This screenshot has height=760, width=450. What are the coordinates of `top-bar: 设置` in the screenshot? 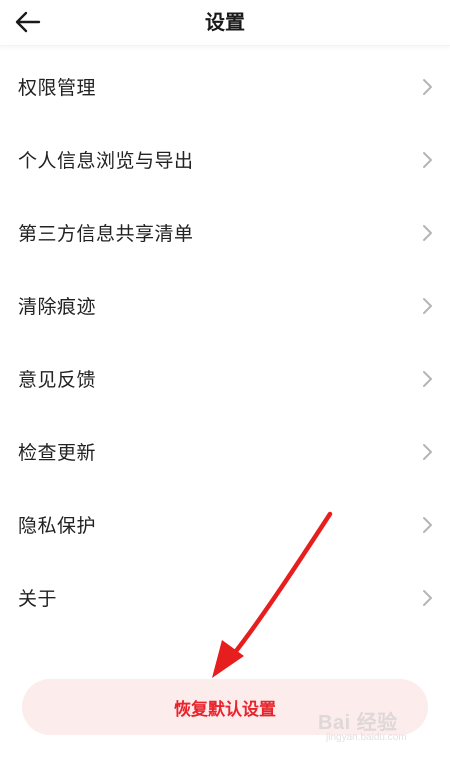 It's located at (225, 23).